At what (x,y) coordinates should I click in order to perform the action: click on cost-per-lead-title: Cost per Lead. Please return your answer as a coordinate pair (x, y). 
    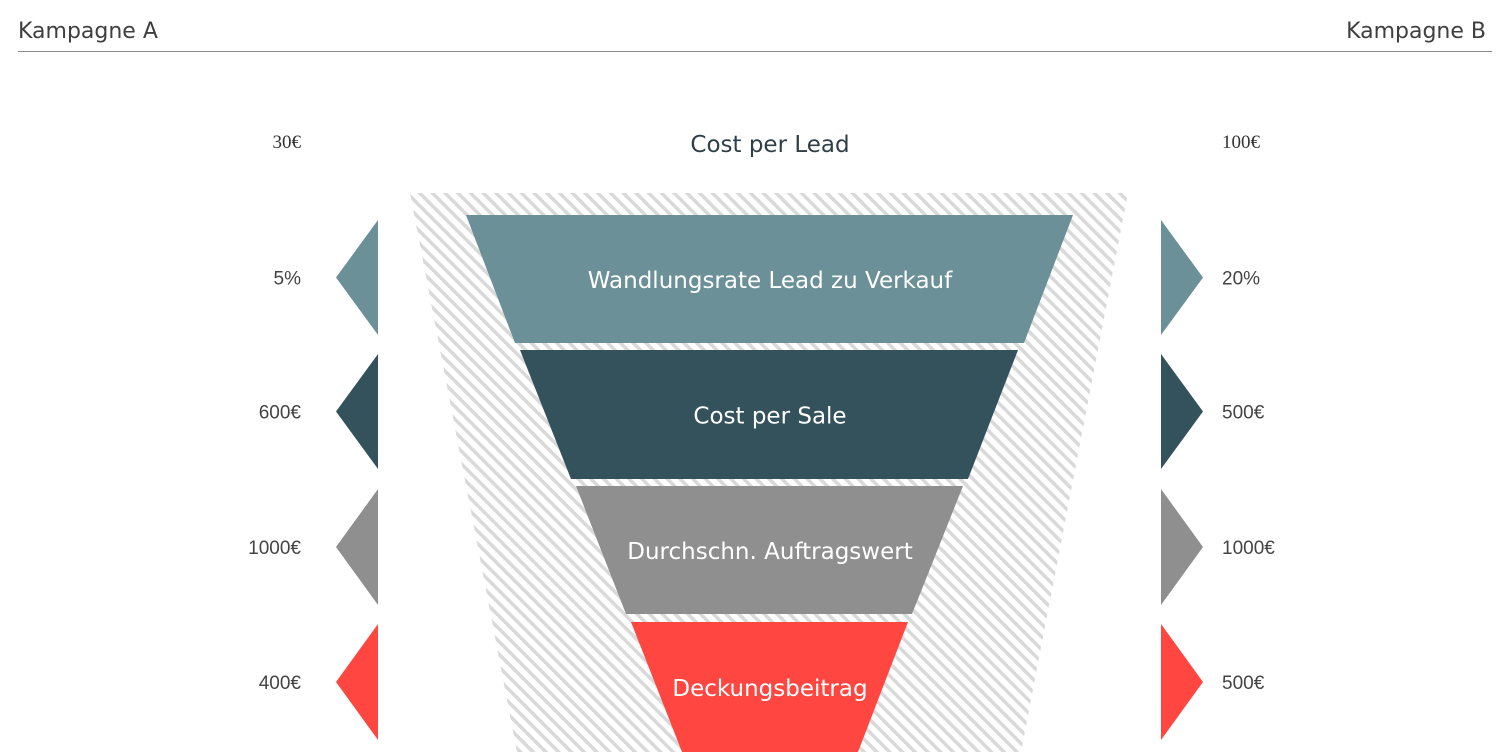
    Looking at the image, I should click on (769, 145).